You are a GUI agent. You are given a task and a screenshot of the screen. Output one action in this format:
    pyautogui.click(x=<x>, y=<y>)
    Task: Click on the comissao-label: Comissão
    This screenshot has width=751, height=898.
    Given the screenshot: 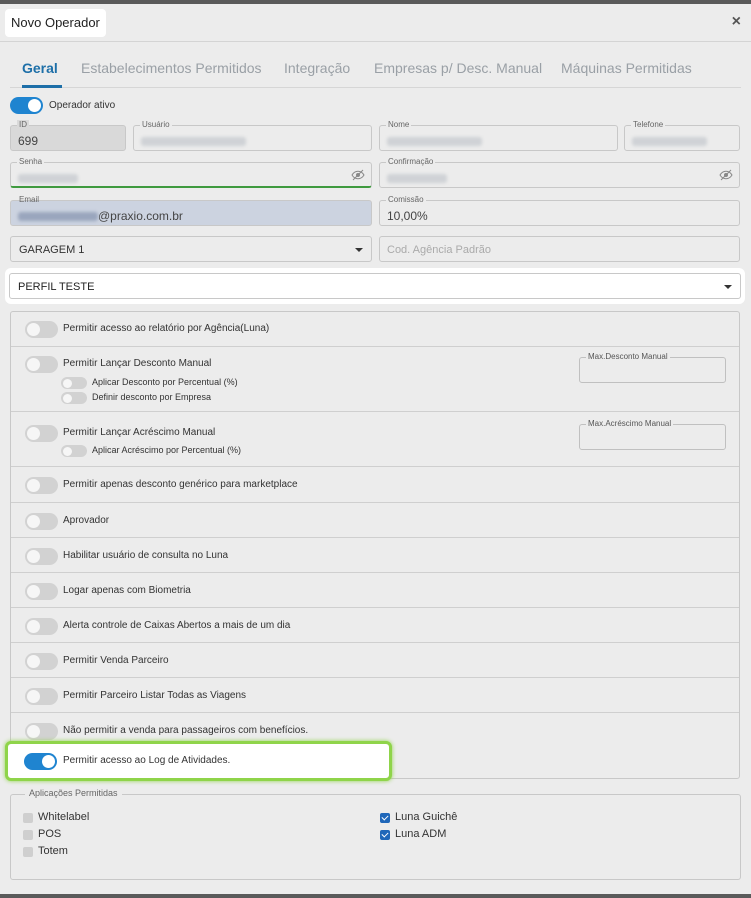 What is the action you would take?
    pyautogui.click(x=406, y=199)
    